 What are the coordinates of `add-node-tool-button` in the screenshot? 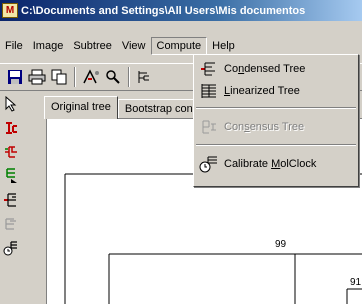 It's located at (11, 200).